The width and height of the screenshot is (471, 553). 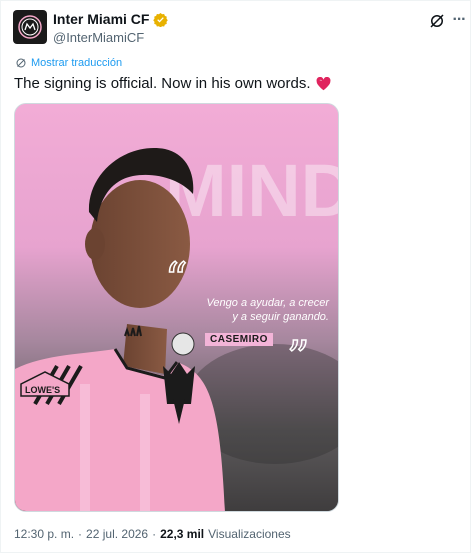 I want to click on grok-icon, so click(x=437, y=21).